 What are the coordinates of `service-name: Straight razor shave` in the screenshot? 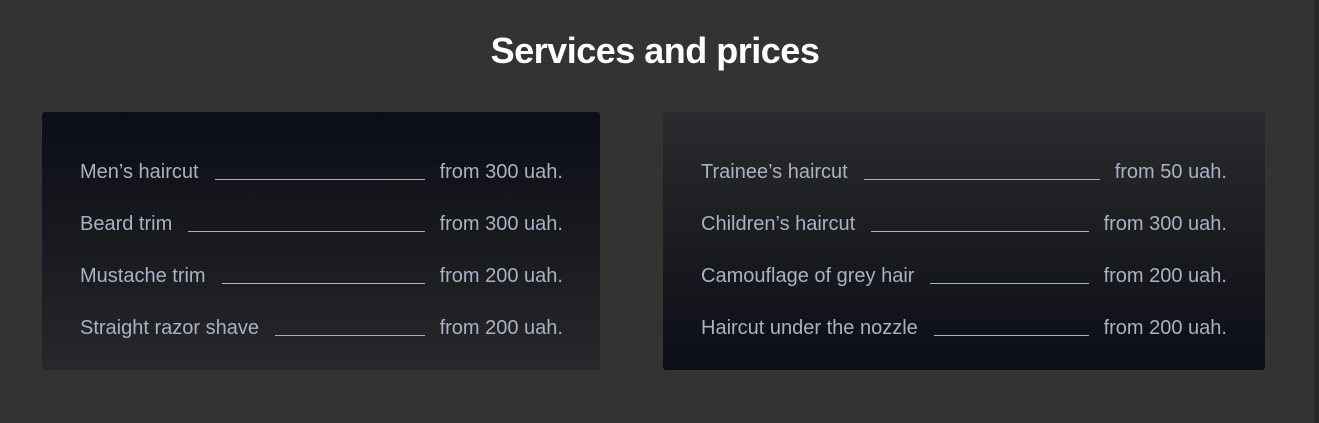 It's located at (169, 327).